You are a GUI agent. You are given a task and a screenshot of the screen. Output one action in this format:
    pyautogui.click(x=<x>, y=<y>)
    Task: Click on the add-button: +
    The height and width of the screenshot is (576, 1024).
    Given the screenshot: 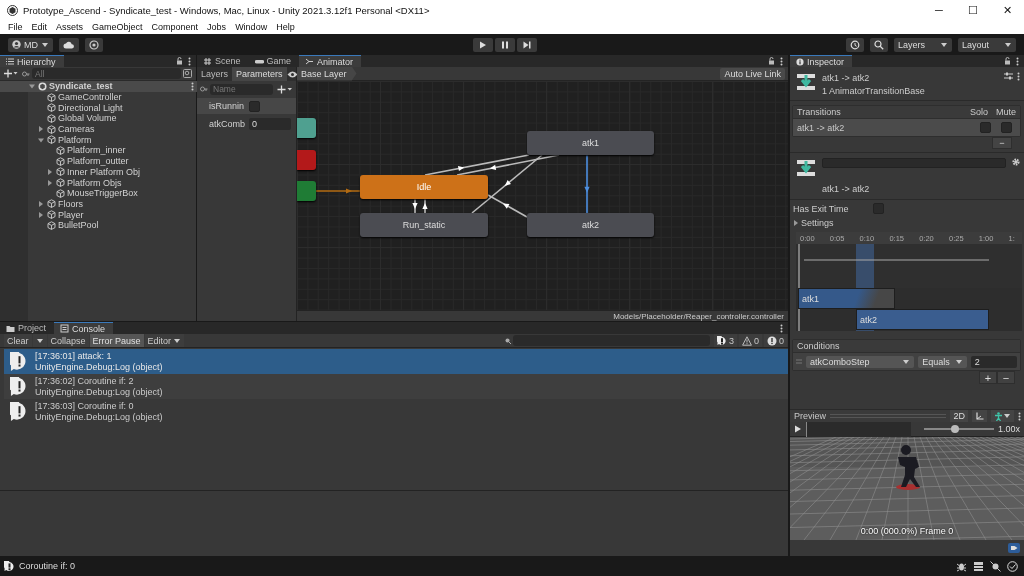 What is the action you would take?
    pyautogui.click(x=988, y=377)
    